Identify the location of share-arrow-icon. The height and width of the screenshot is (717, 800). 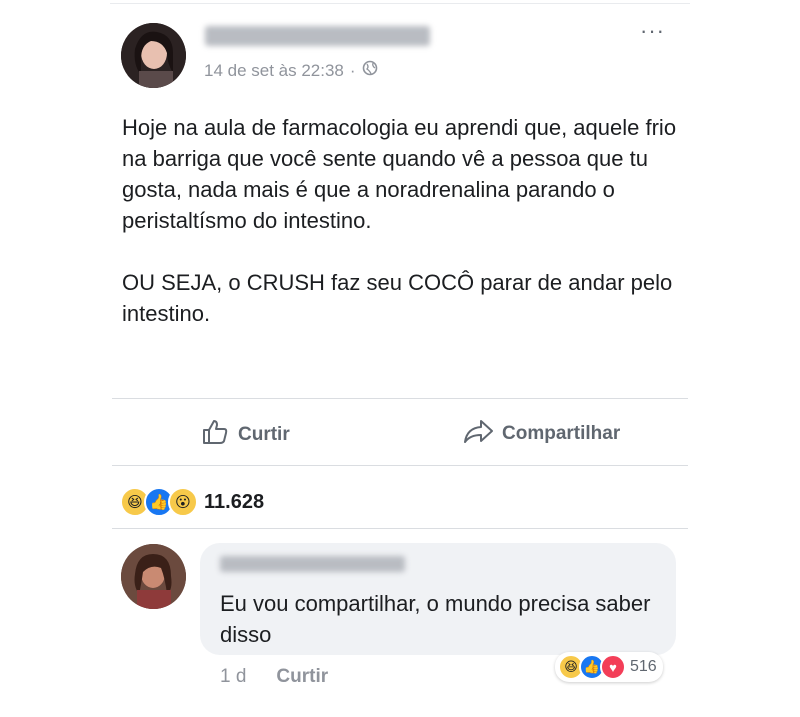
(478, 434).